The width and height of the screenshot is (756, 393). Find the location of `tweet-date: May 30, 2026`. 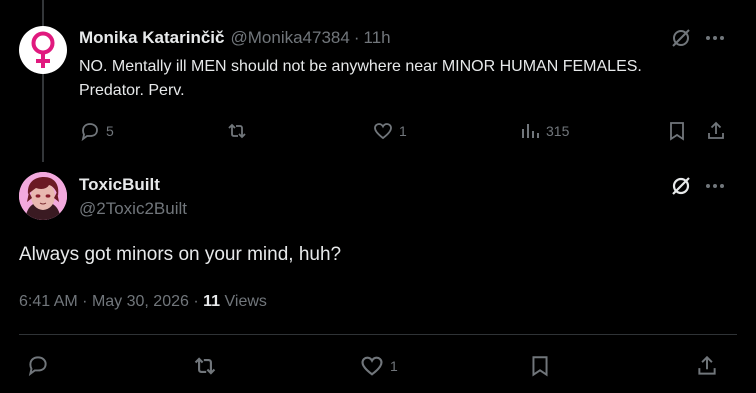

tweet-date: May 30, 2026 is located at coordinates (140, 301).